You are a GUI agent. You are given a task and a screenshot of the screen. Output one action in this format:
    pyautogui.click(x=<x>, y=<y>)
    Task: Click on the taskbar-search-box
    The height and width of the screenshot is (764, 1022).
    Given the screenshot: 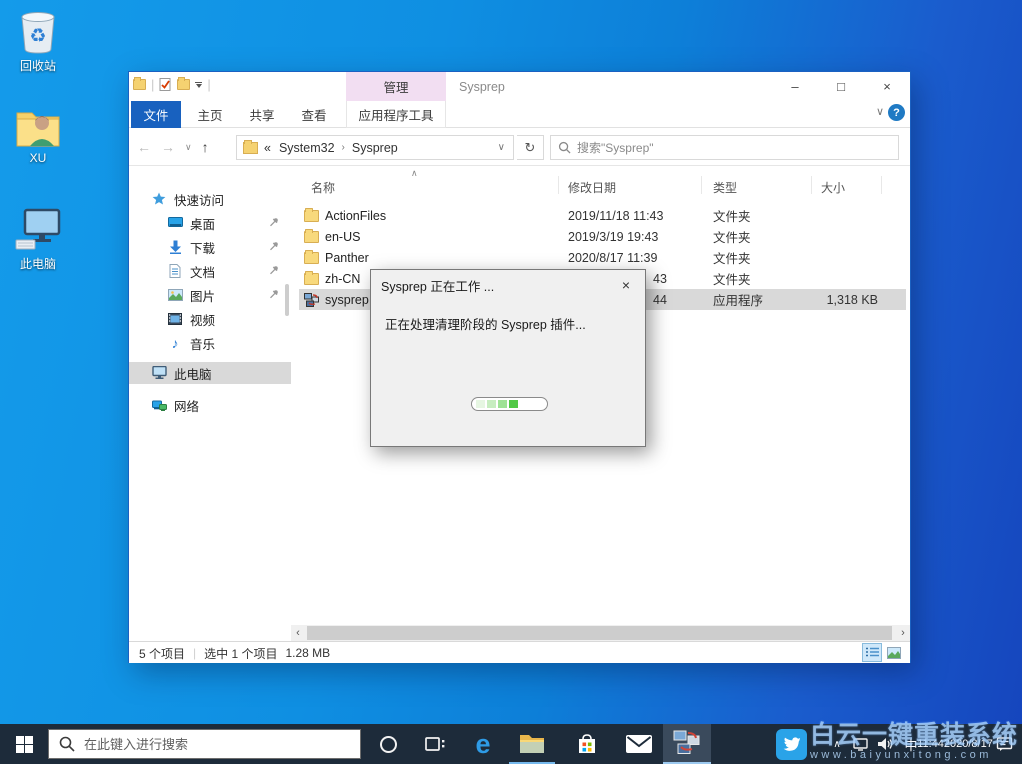 What is the action you would take?
    pyautogui.click(x=204, y=744)
    